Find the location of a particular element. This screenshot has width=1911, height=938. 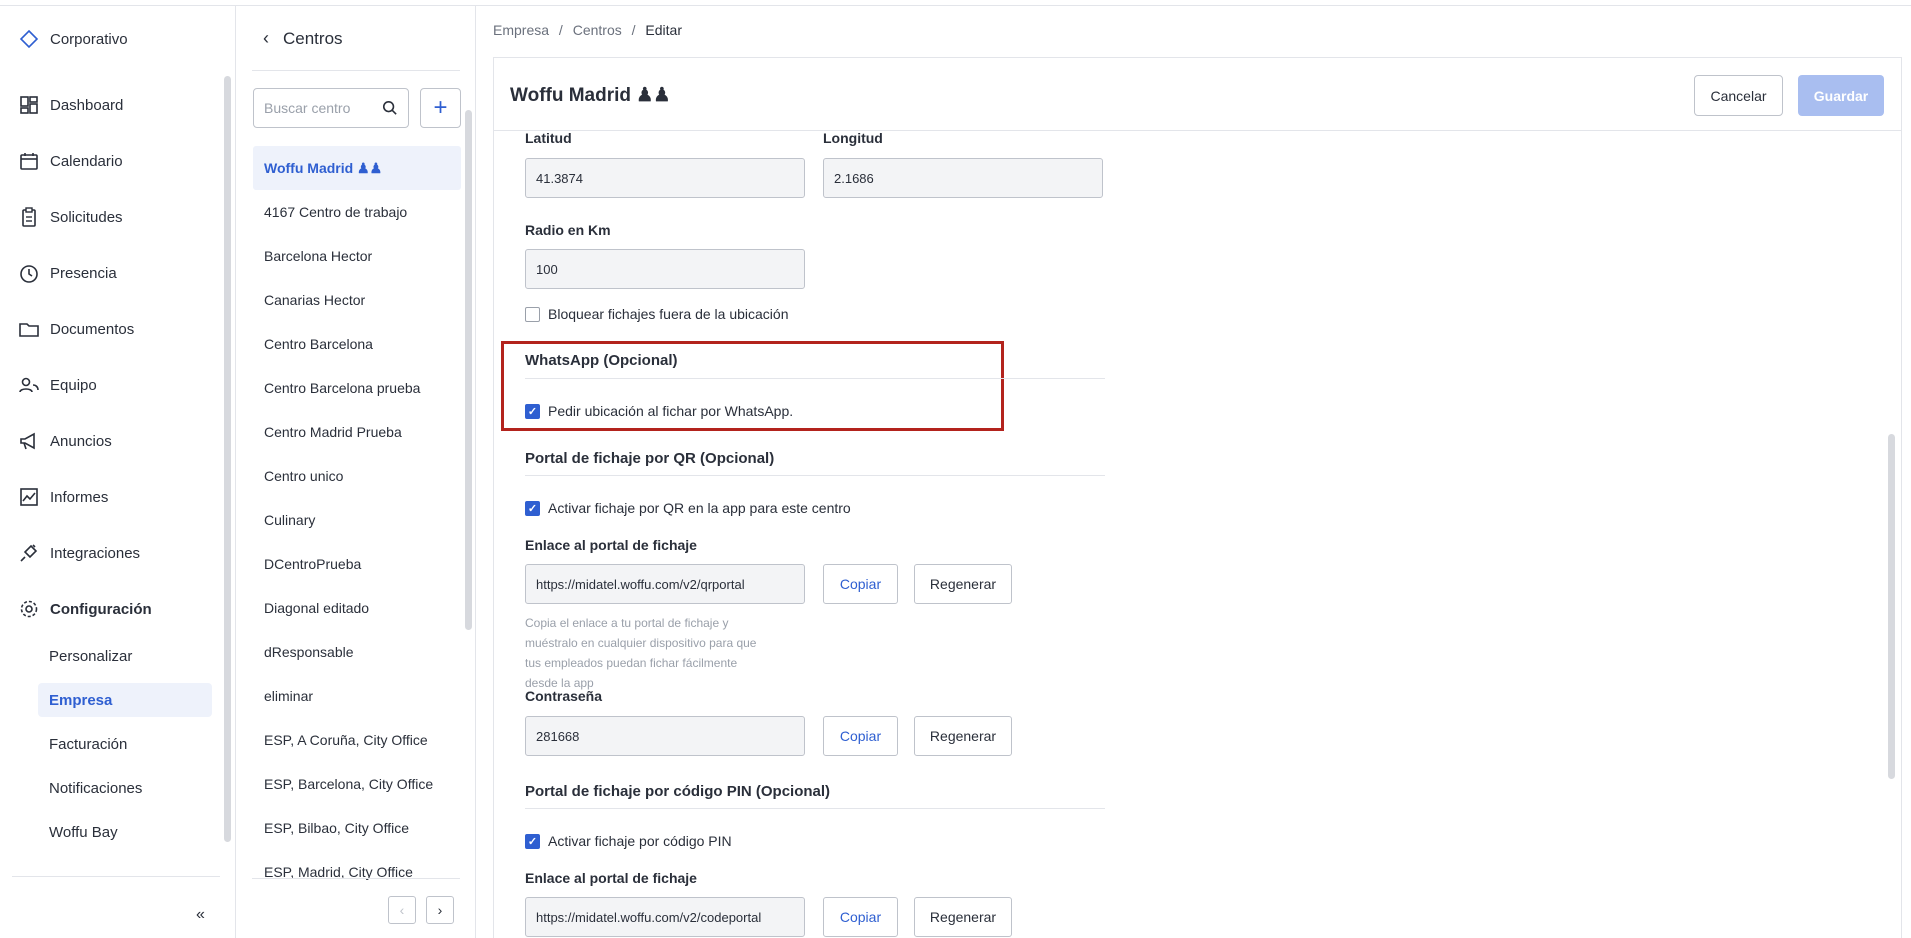

brand: Corporativo is located at coordinates (73, 39).